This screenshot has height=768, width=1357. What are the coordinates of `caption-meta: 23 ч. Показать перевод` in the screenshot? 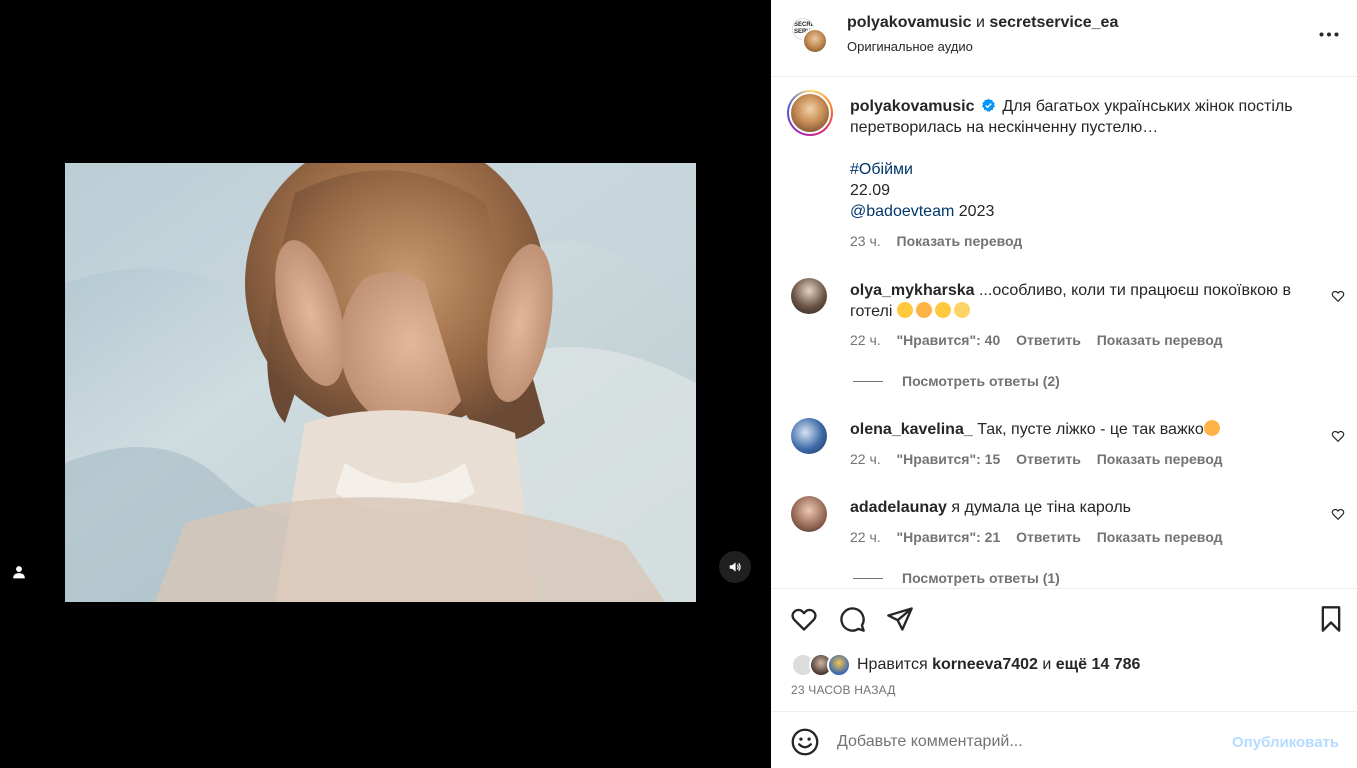 It's located at (942, 241).